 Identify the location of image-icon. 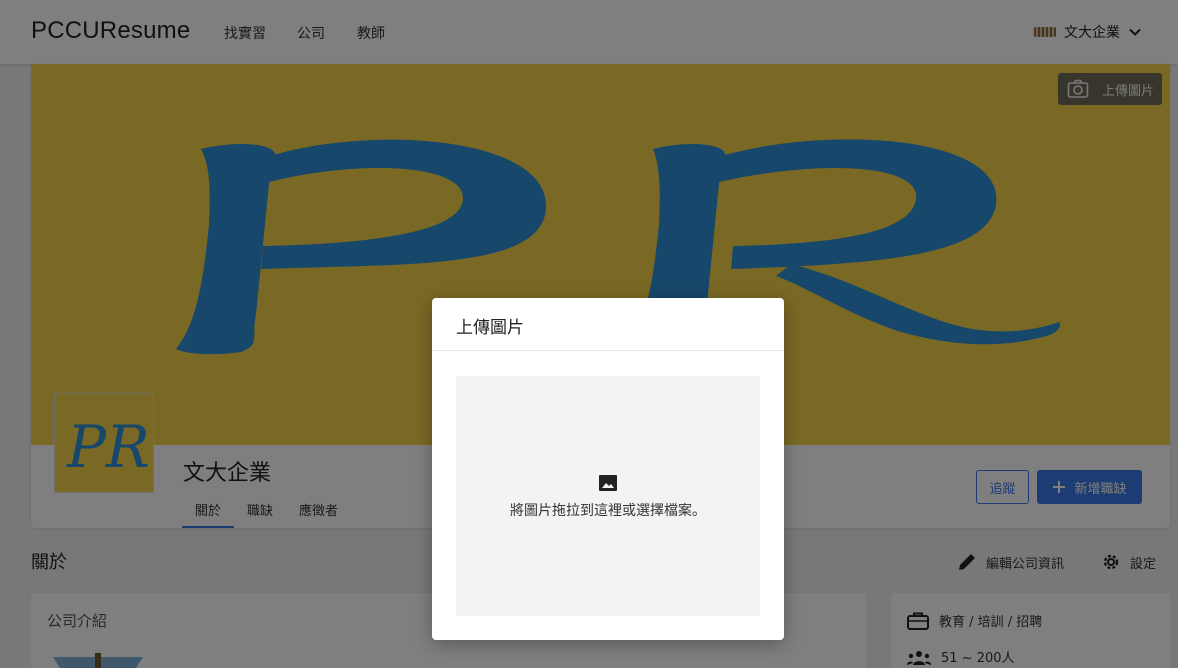
(608, 483).